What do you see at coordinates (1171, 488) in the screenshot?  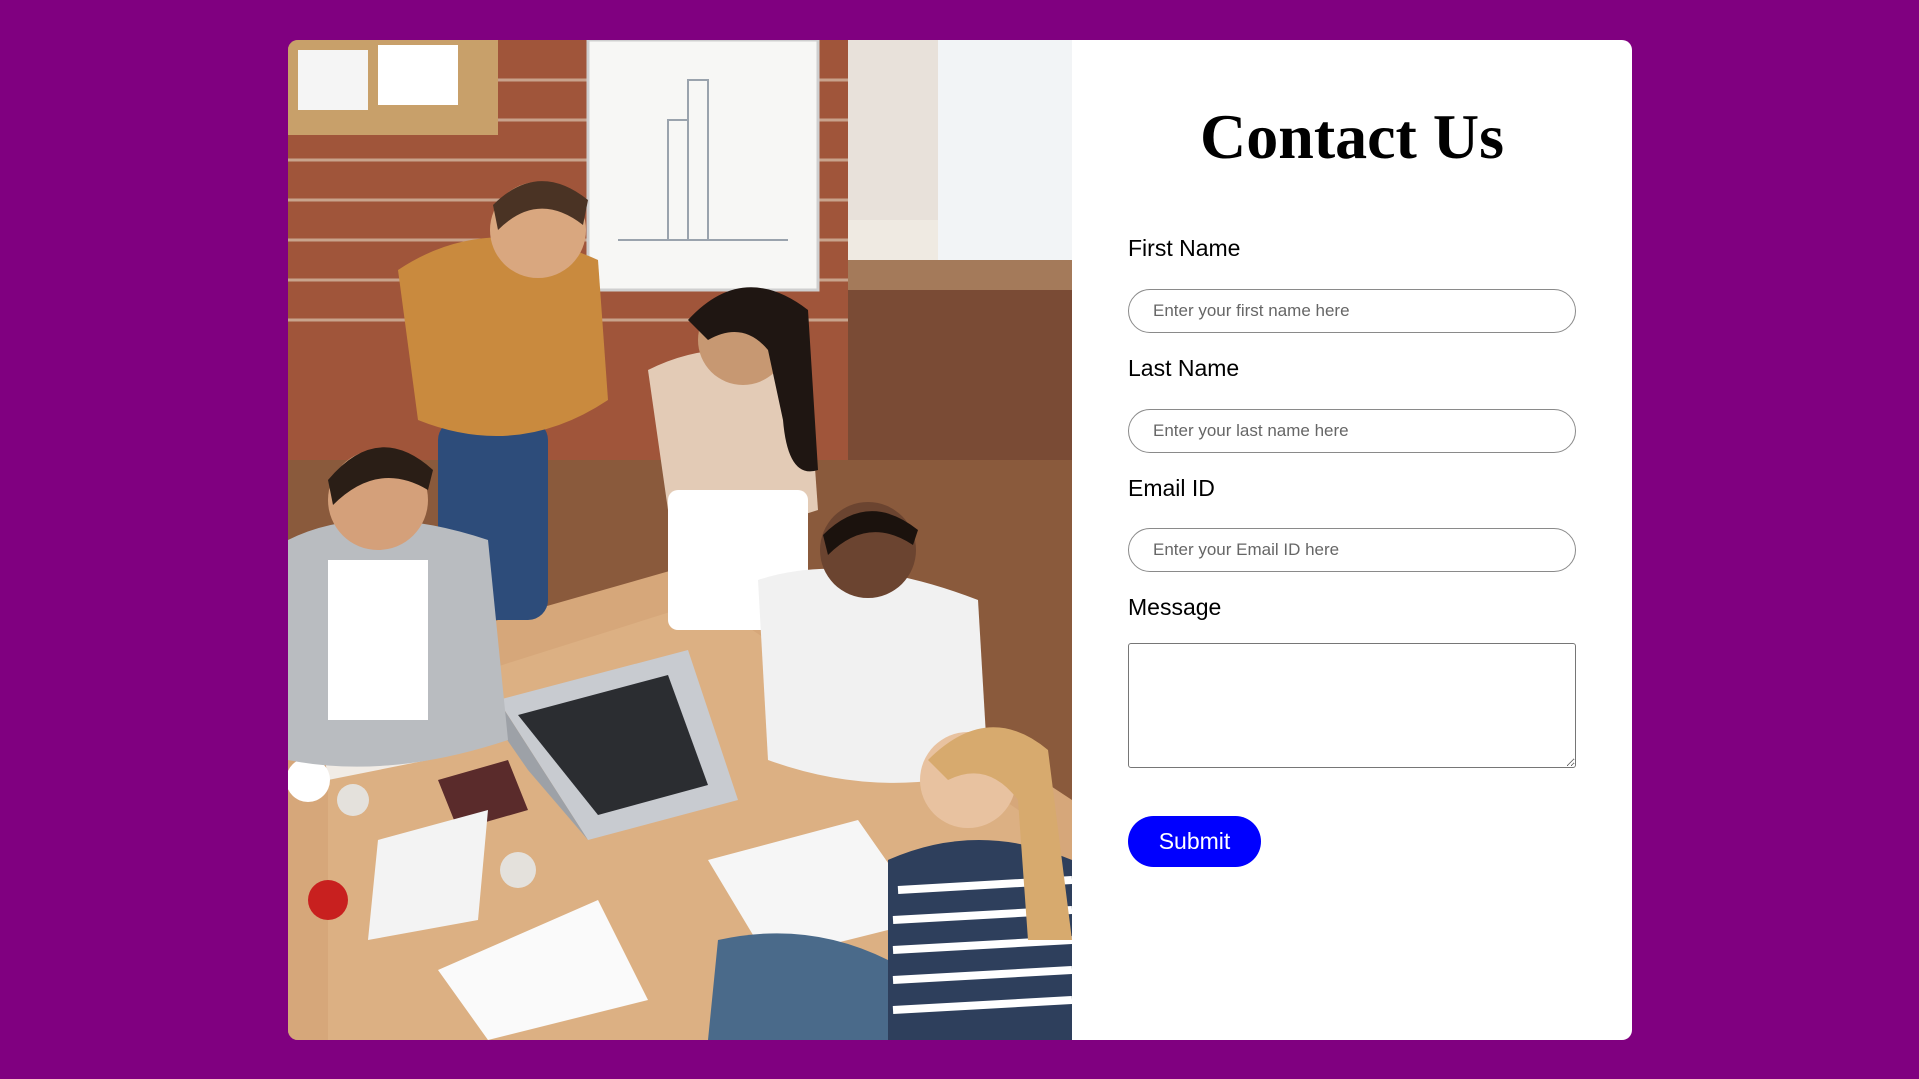 I see `email-label: Email ID` at bounding box center [1171, 488].